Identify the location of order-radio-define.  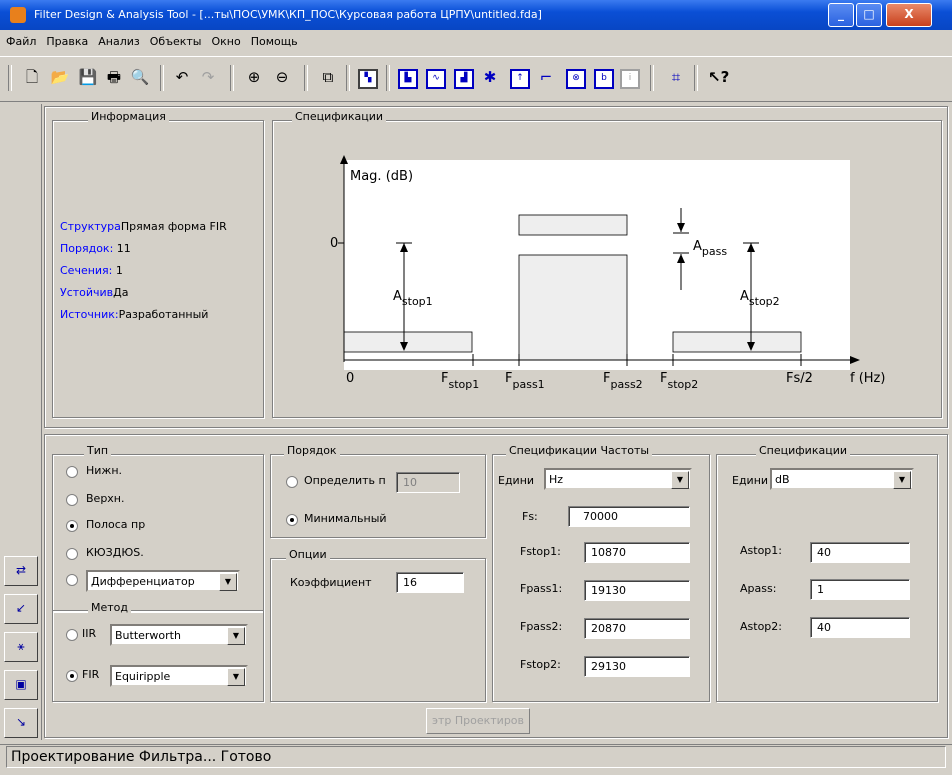
(292, 482).